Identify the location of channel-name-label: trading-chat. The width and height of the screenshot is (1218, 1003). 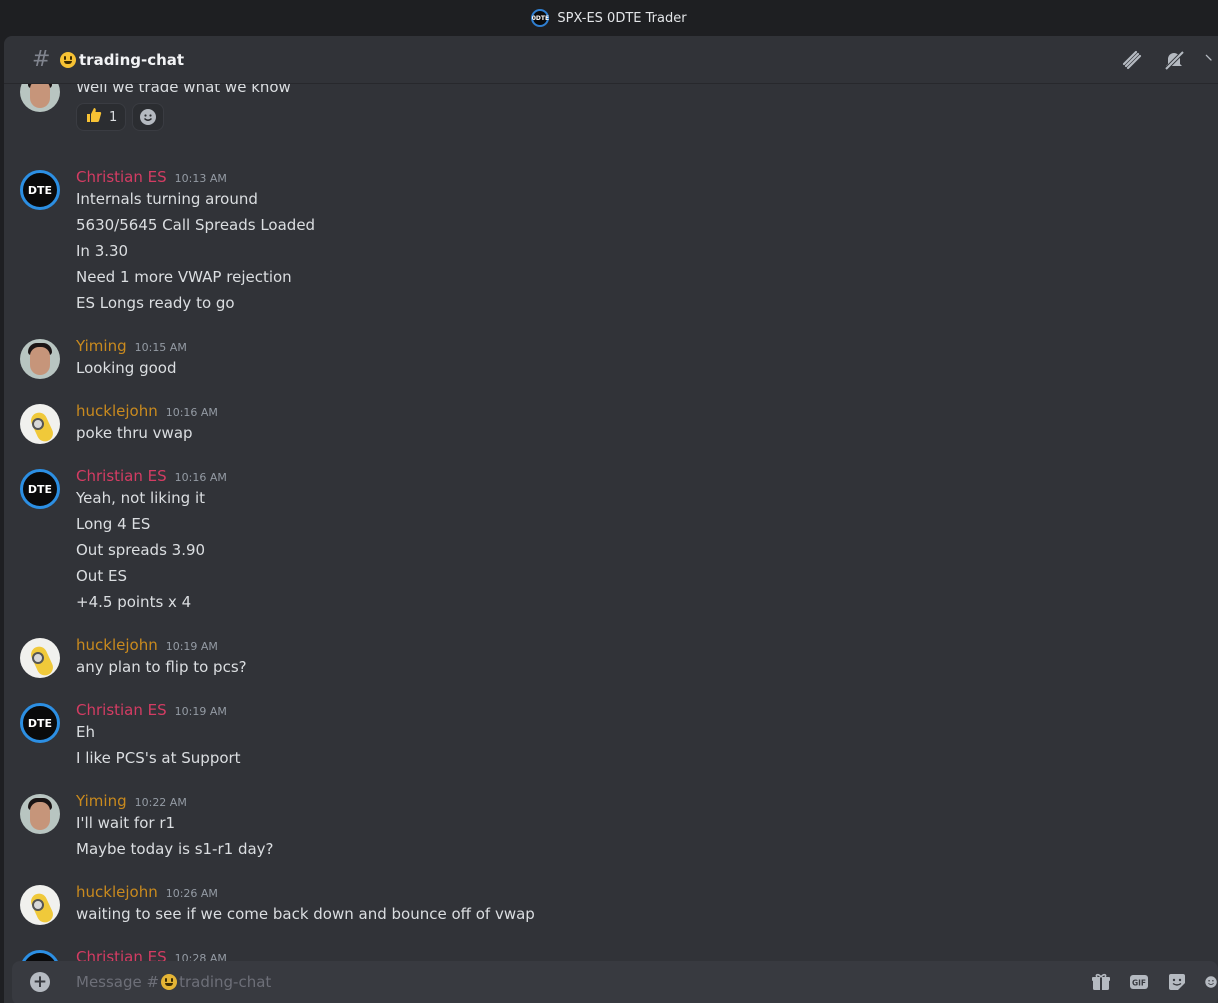
(132, 59).